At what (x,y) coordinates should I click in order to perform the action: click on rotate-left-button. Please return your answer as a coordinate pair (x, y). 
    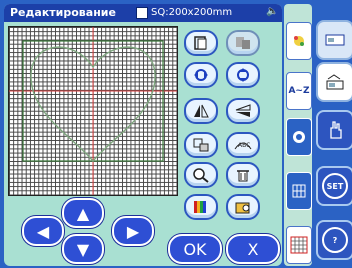
    Looking at the image, I should click on (201, 75).